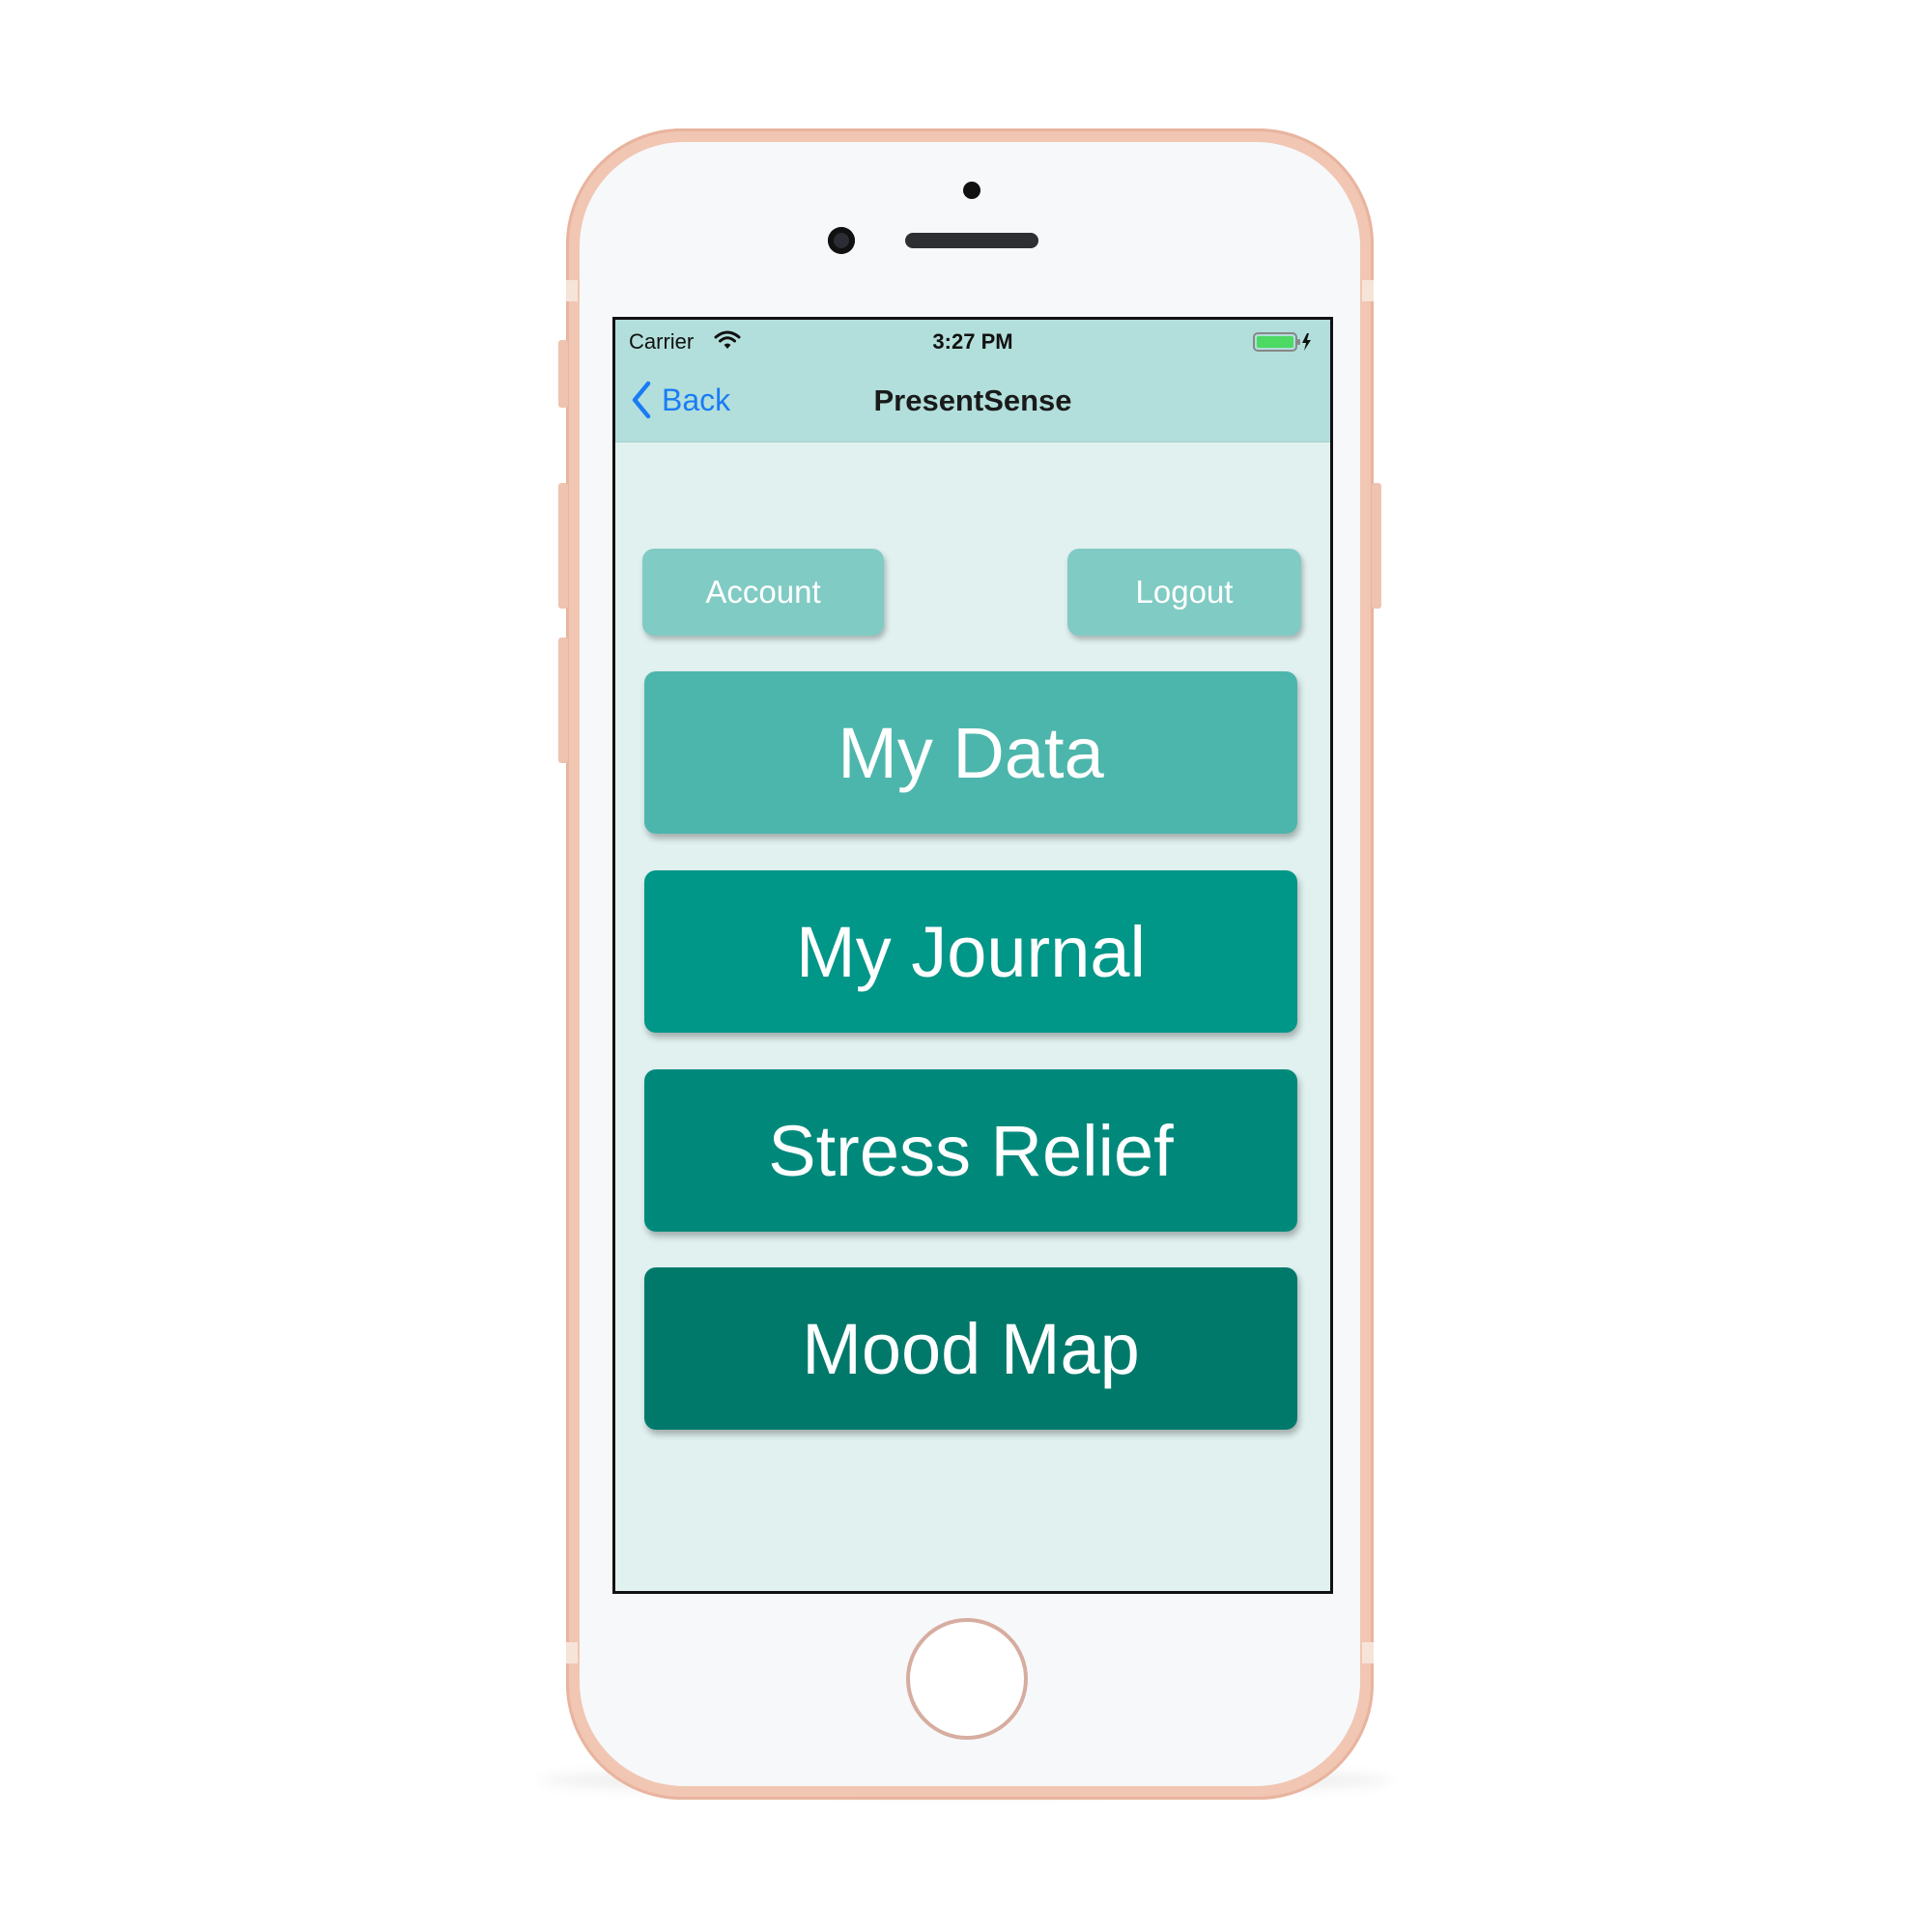 This screenshot has width=1932, height=1932. I want to click on status-bar: Carrier 3:27 PM, so click(972, 340).